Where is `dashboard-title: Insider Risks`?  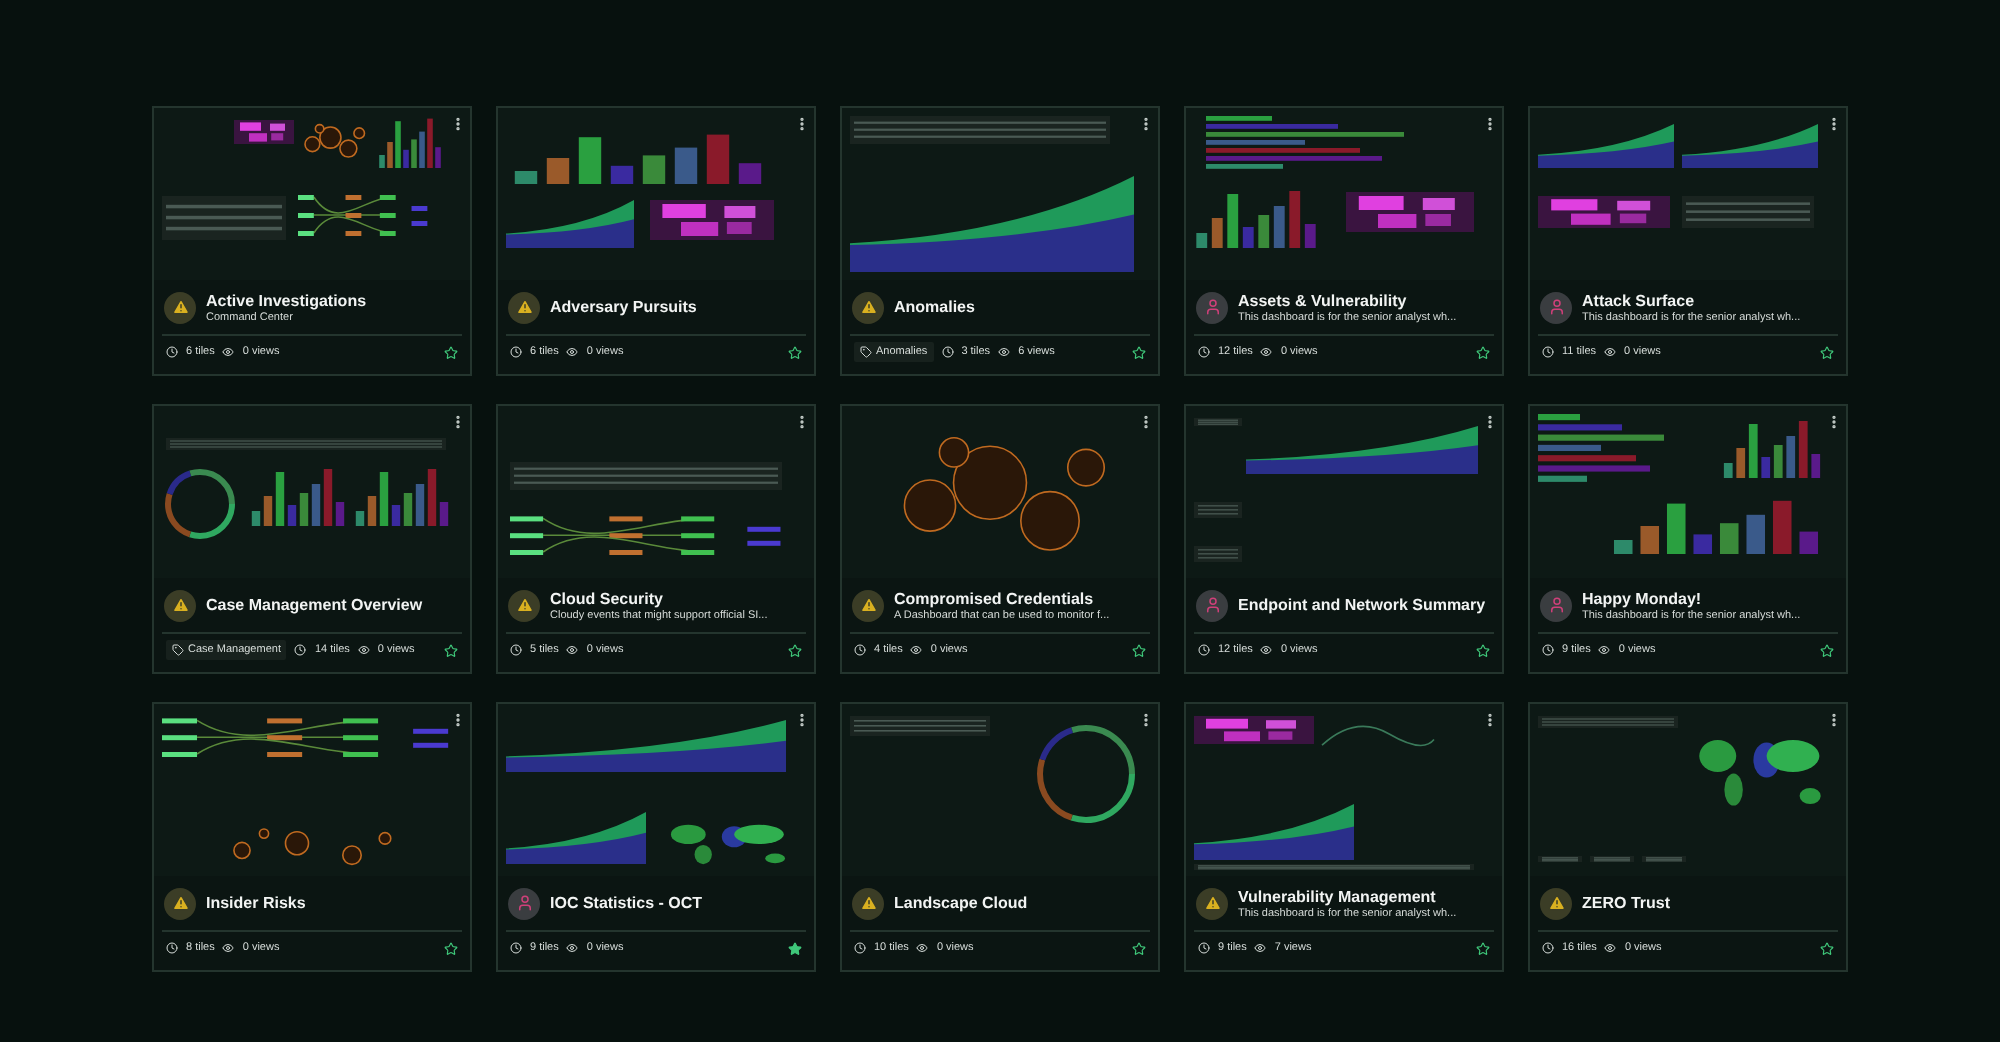
dashboard-title: Insider Risks is located at coordinates (256, 903).